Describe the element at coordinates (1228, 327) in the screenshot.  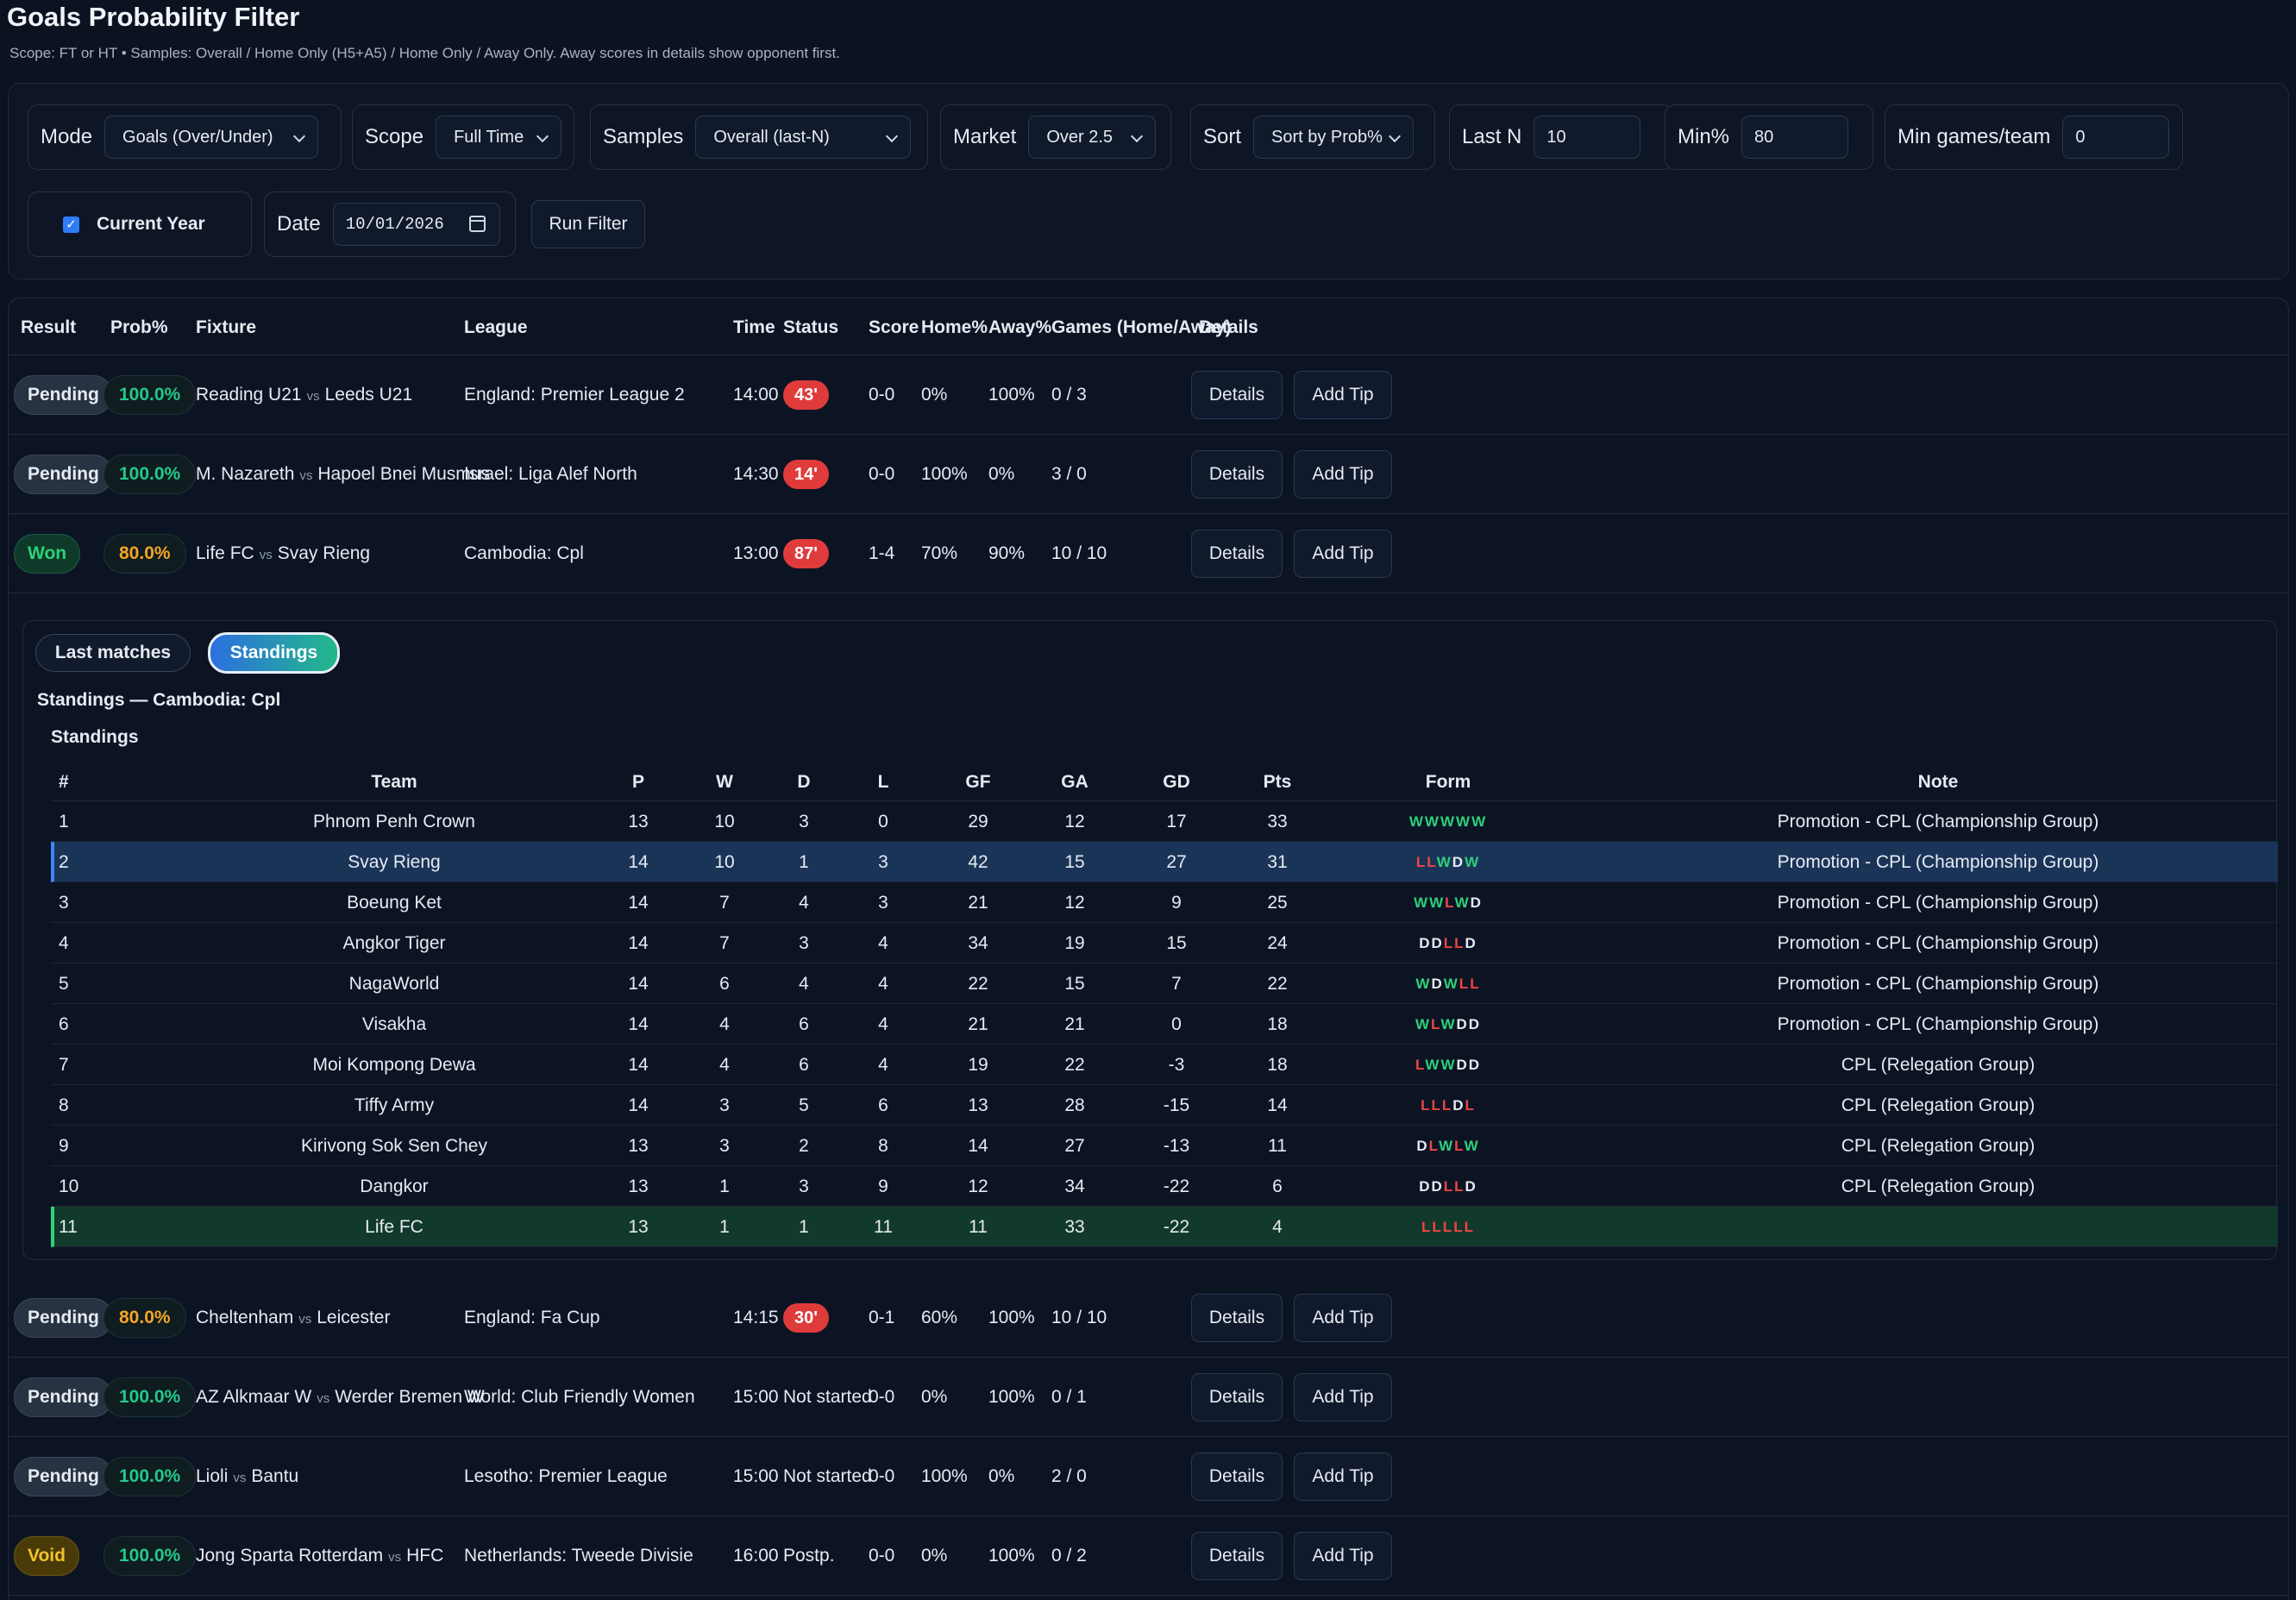
I see `column-header: Details` at that location.